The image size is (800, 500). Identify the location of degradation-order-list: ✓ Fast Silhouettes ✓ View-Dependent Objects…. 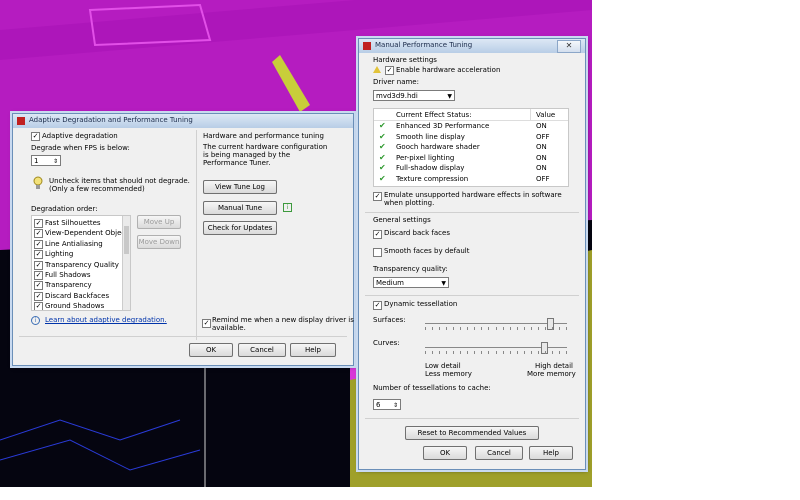
(81, 263).